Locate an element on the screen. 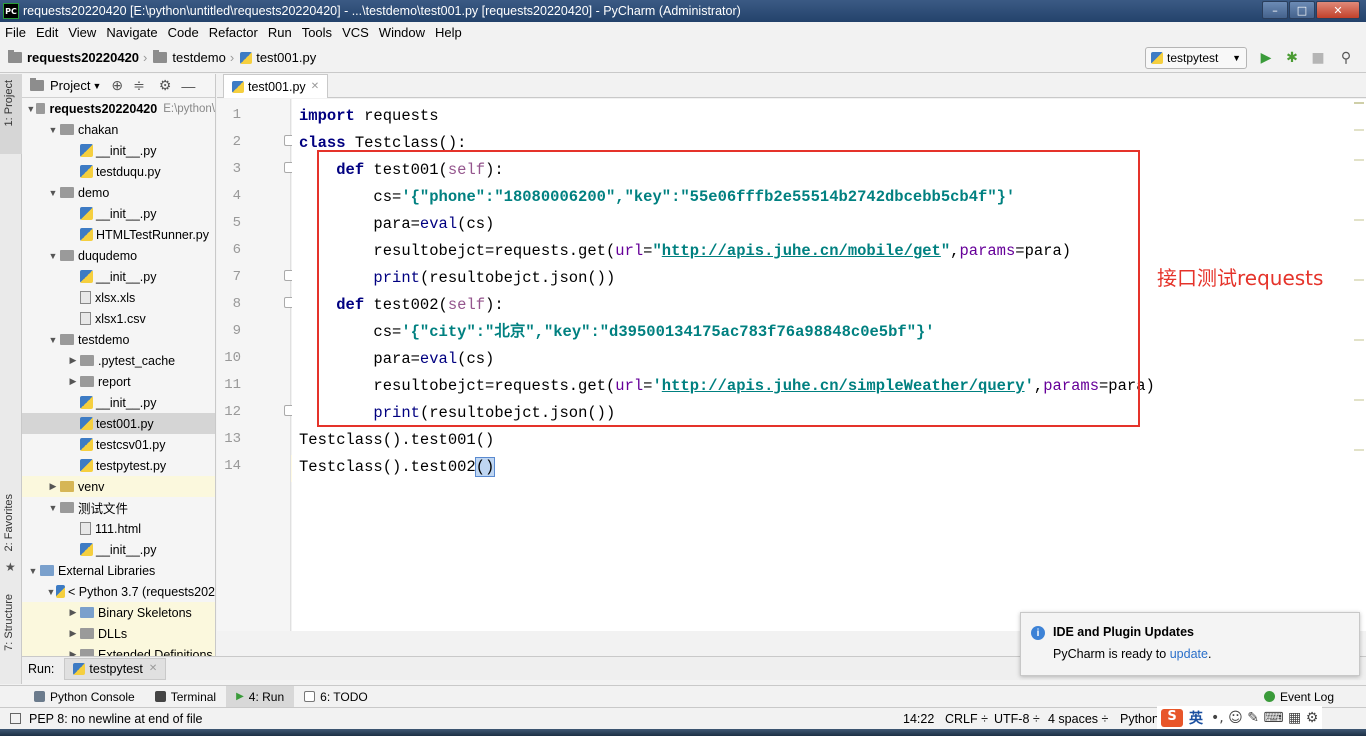 This screenshot has height=736, width=1366. close-button: ✕ is located at coordinates (1338, 10).